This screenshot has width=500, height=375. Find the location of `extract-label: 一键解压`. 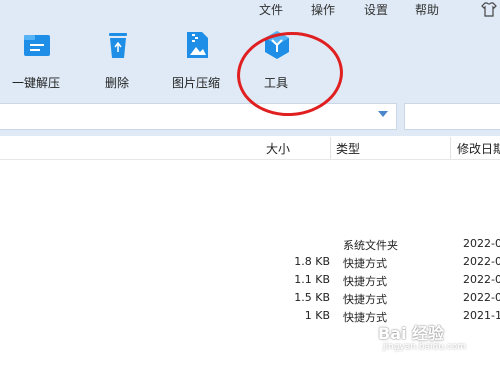

extract-label: 一键解压 is located at coordinates (35, 83).